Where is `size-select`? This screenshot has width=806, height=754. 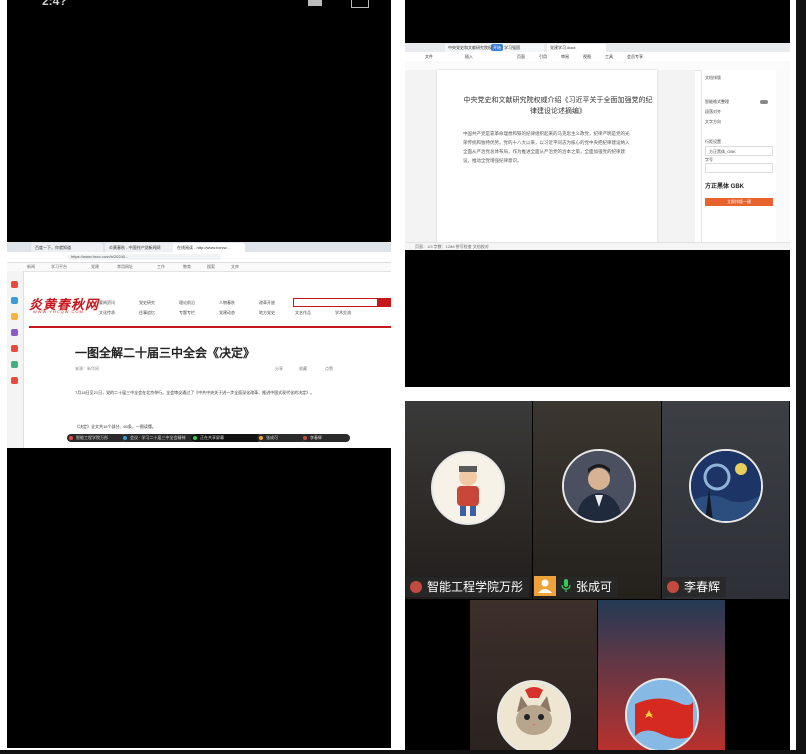
size-select is located at coordinates (739, 168).